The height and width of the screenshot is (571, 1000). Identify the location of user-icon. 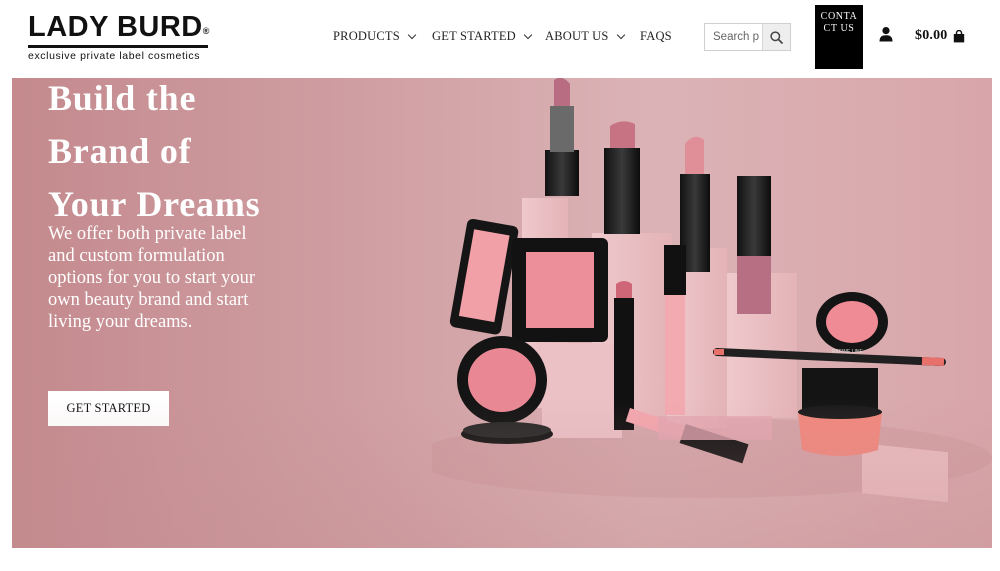
(886, 34).